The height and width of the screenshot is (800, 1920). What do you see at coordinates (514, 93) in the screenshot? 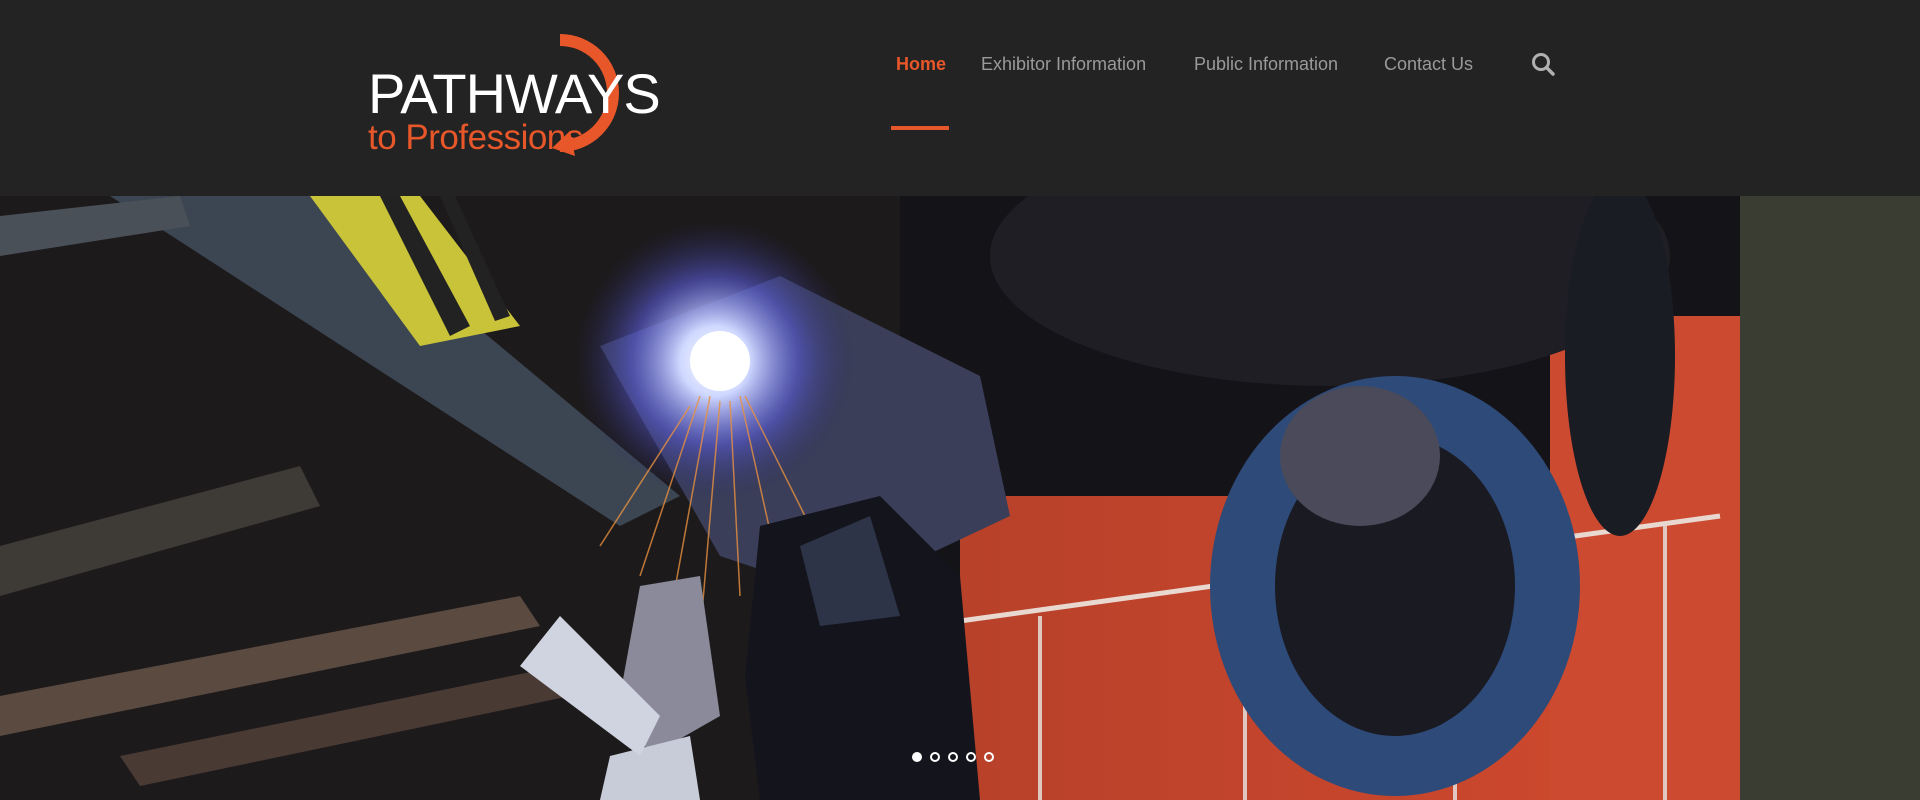
I see `logo-title: PATHWAYS` at bounding box center [514, 93].